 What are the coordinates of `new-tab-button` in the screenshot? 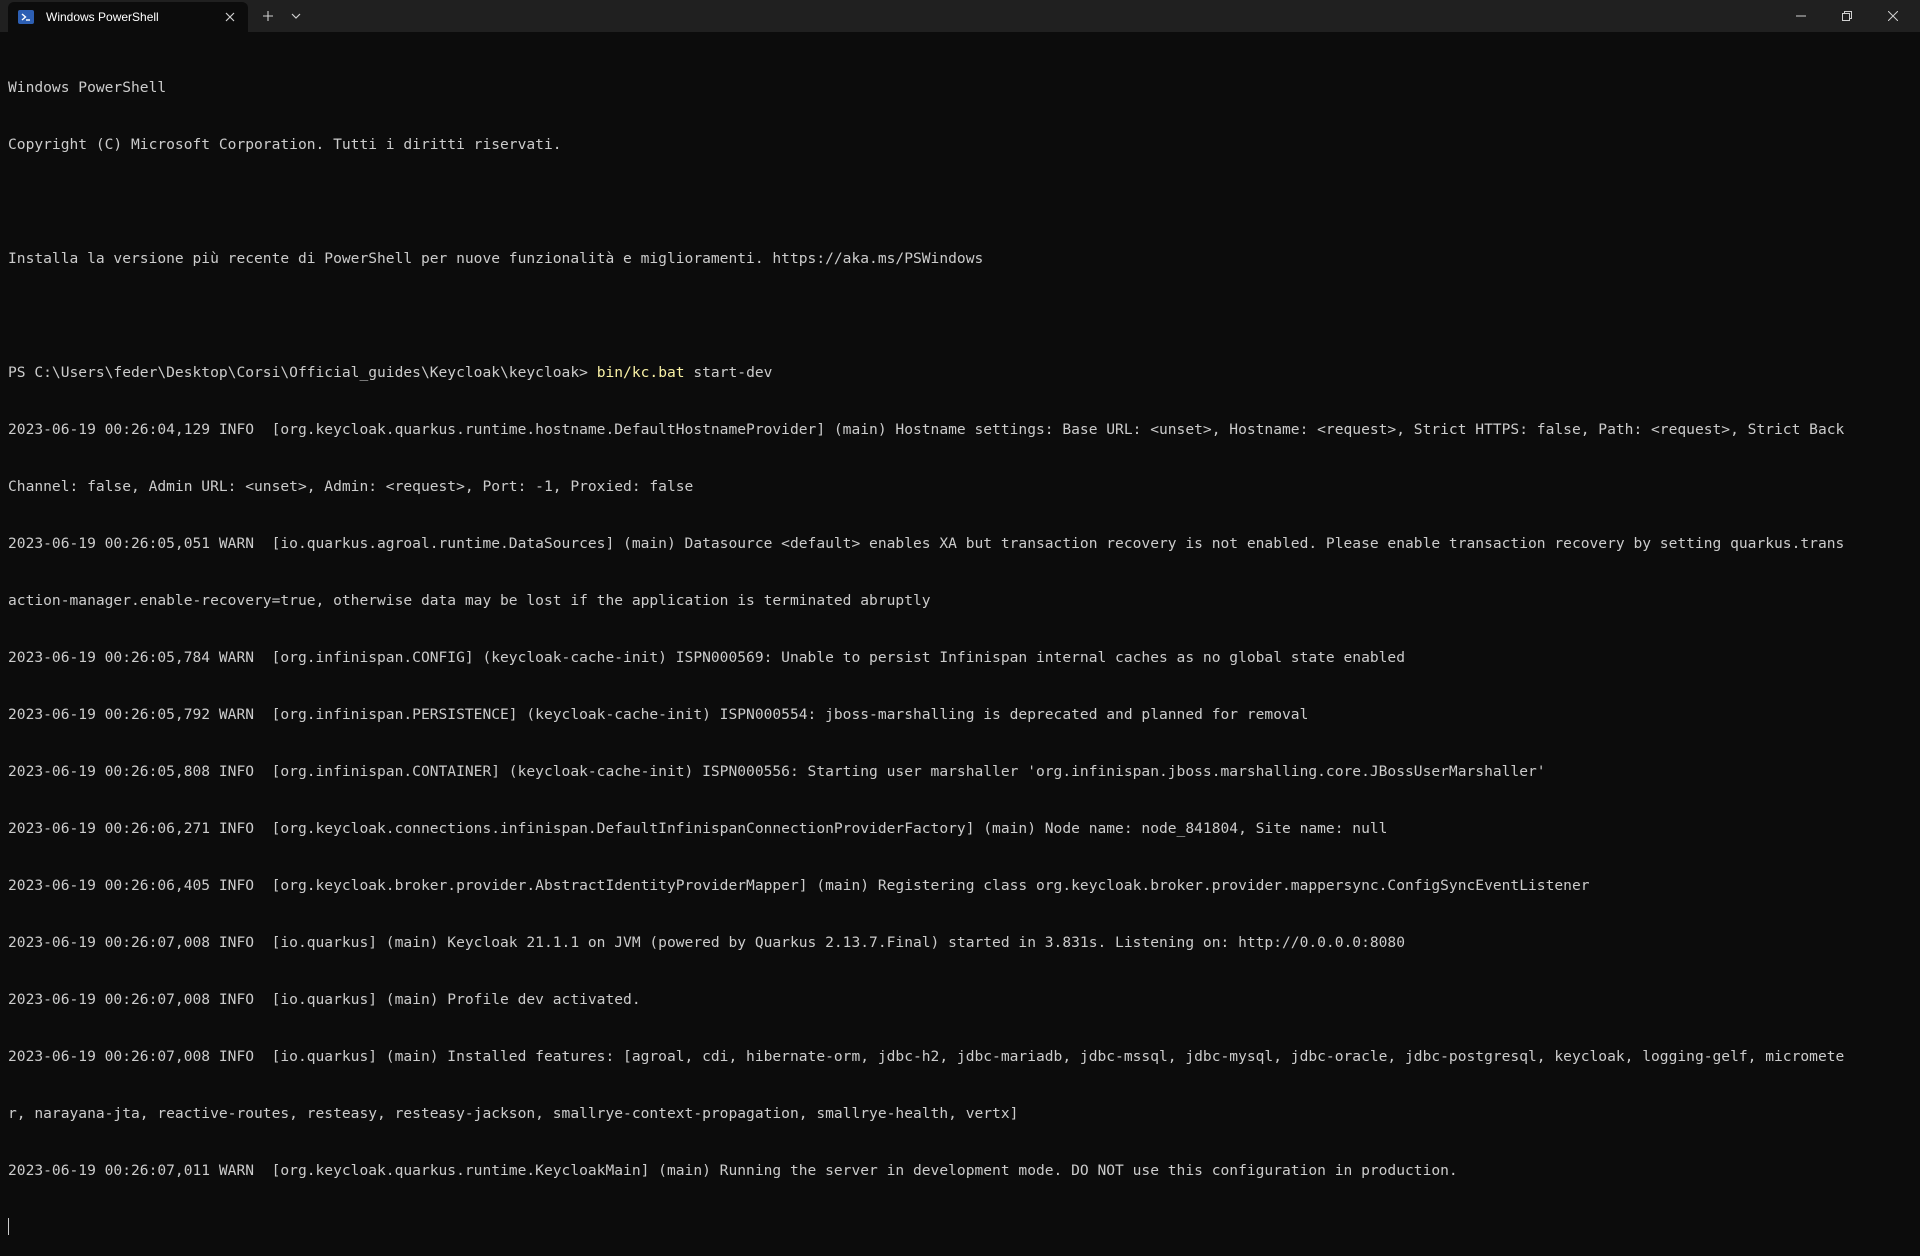 It's located at (268, 16).